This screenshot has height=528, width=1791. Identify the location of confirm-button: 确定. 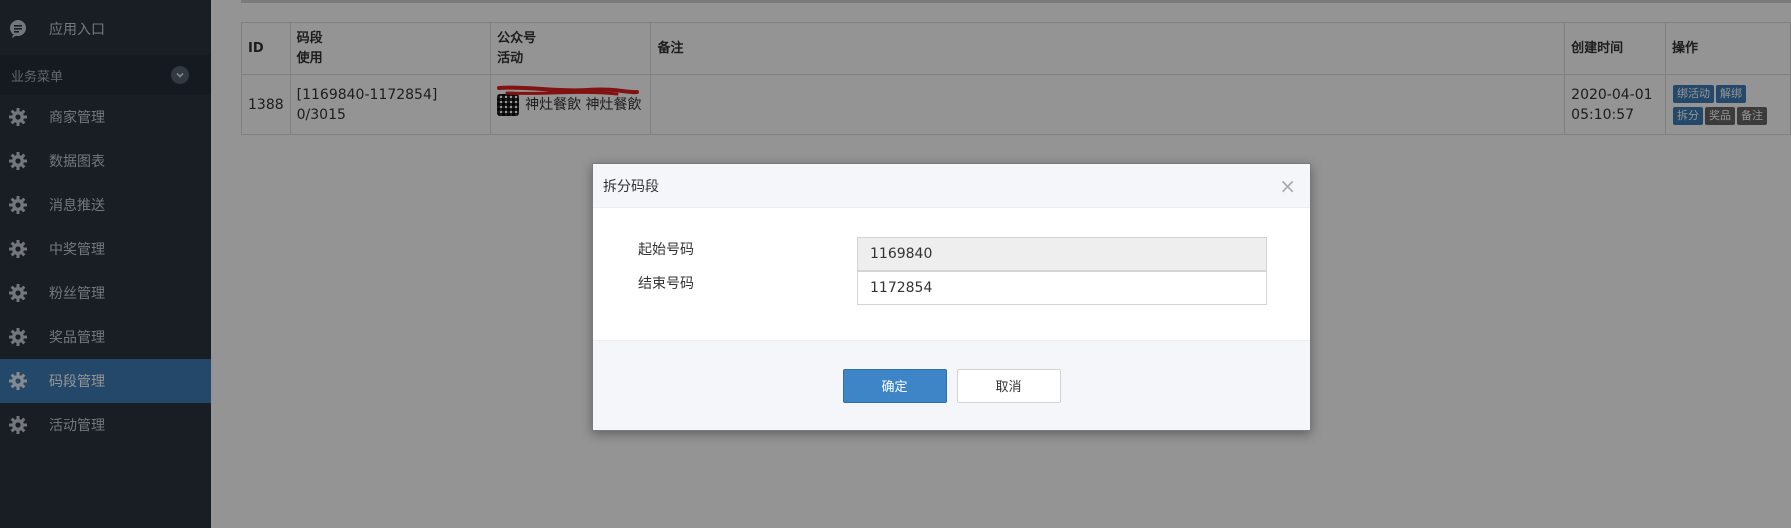
(894, 385).